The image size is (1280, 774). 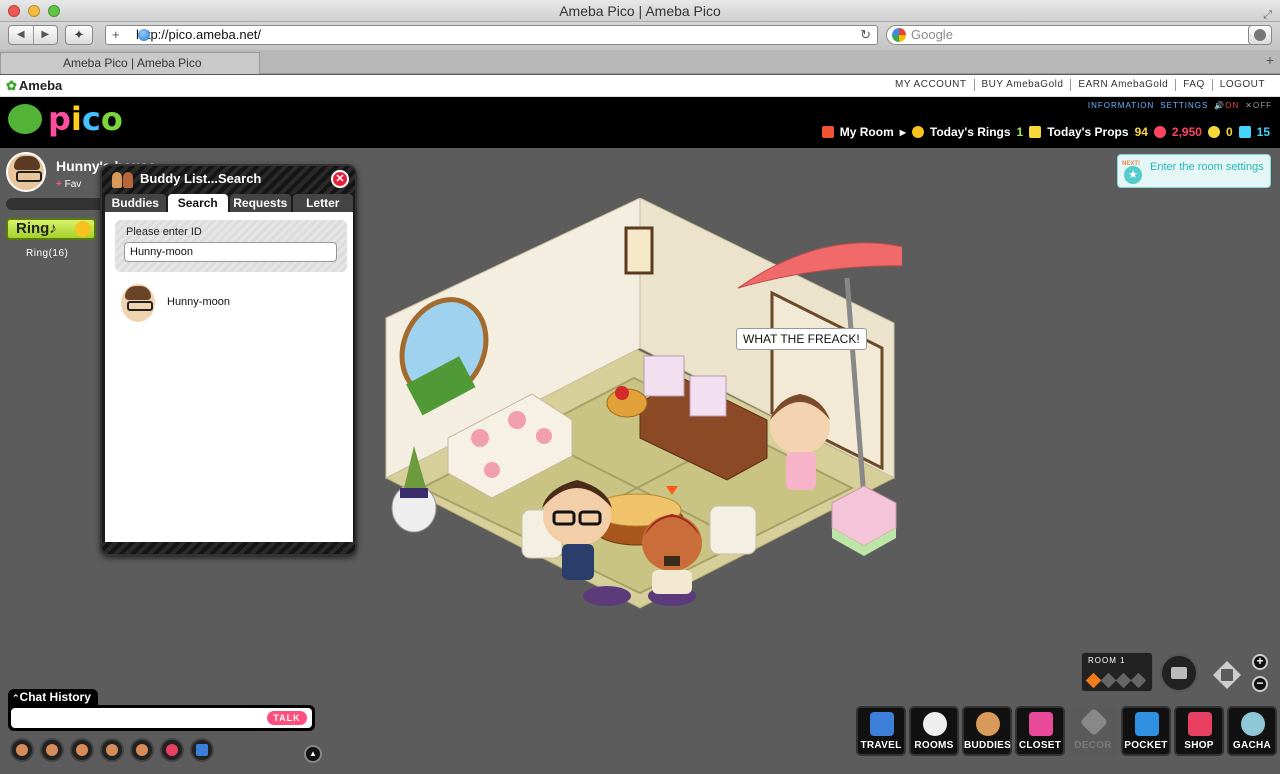 I want to click on tab-letter: Letter, so click(x=322, y=203).